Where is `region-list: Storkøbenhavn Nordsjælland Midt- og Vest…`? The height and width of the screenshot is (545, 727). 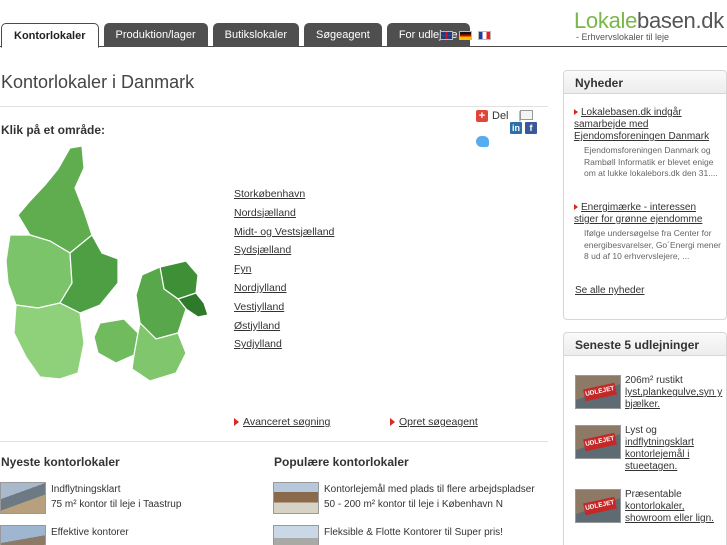
region-list: Storkøbenhavn Nordsjælland Midt- og Vest… is located at coordinates (284, 272).